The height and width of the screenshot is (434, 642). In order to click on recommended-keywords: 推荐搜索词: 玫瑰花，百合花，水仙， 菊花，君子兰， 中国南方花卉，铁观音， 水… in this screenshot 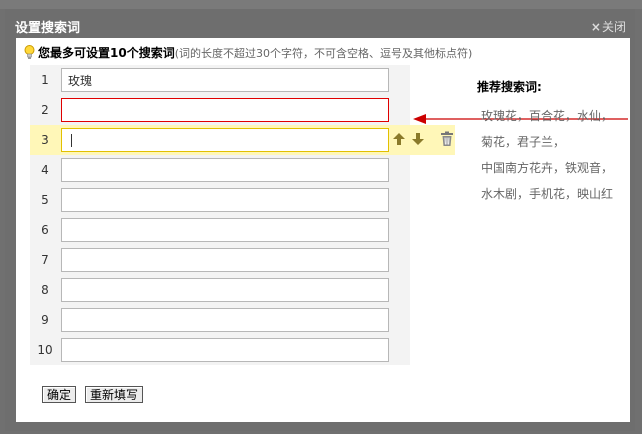, I will do `click(552, 142)`.